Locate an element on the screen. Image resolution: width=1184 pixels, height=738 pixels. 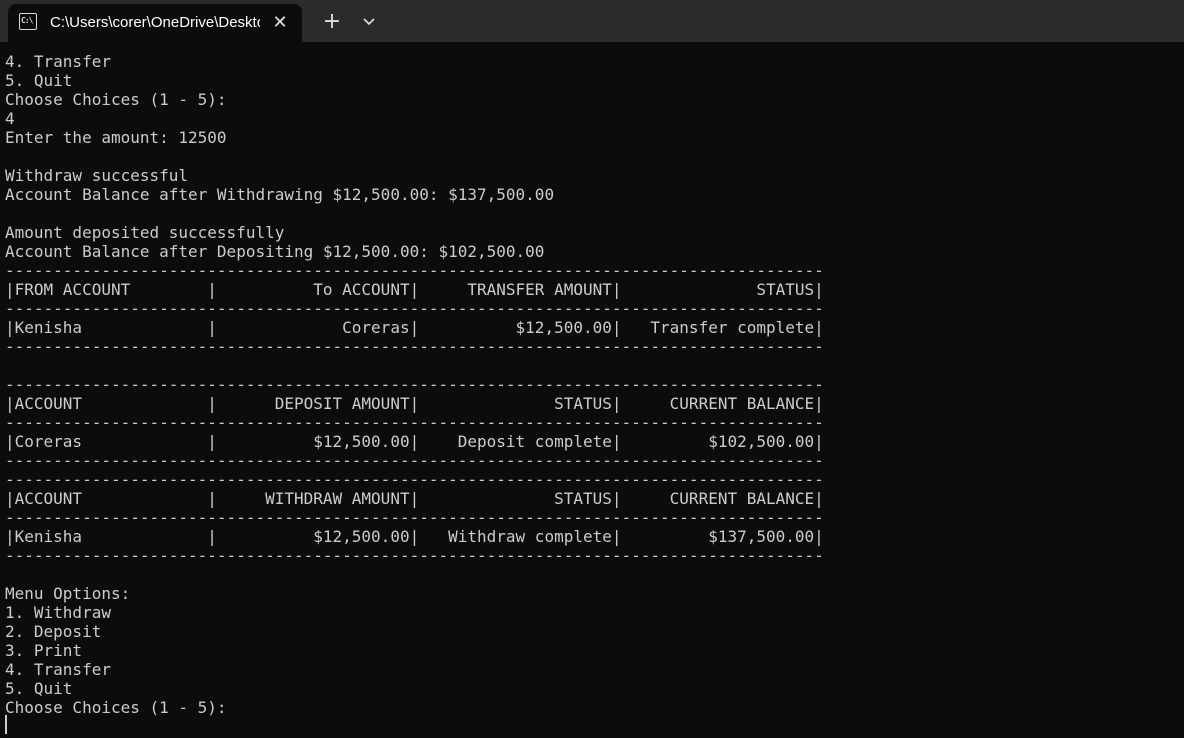
tab-title: C:\Users\corer\OneDrive\Desktop is located at coordinates (155, 22).